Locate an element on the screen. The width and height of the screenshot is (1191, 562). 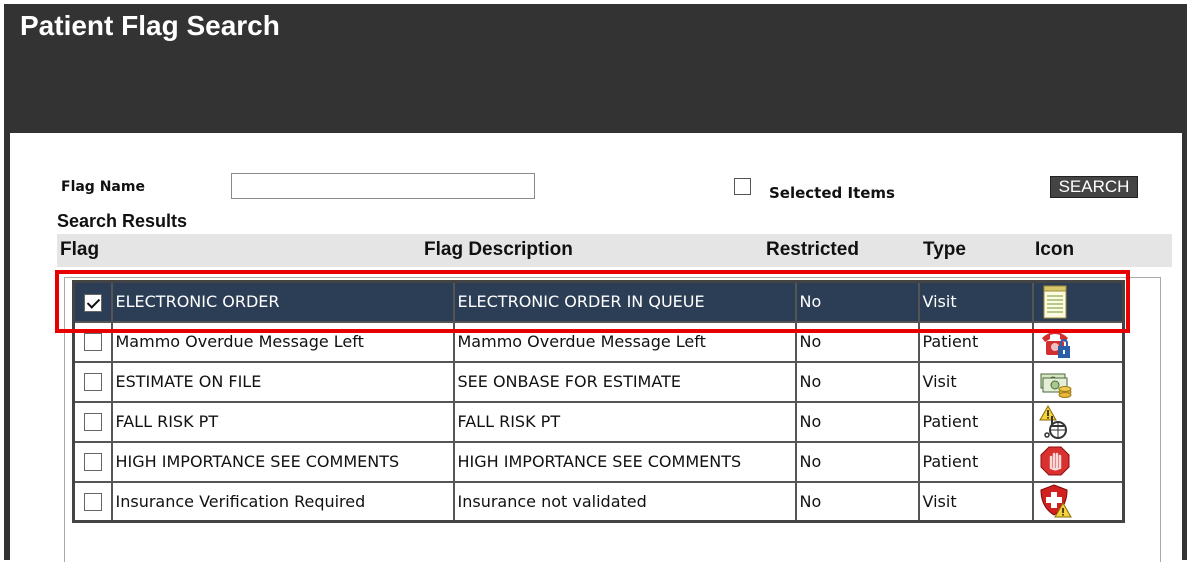
column-header-icon: Icon is located at coordinates (1055, 249).